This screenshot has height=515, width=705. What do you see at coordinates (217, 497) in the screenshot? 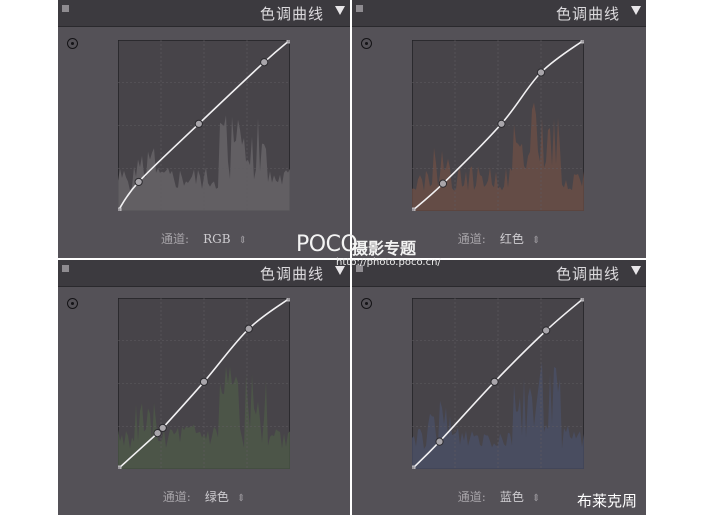
I see `channel-value: 绿色` at bounding box center [217, 497].